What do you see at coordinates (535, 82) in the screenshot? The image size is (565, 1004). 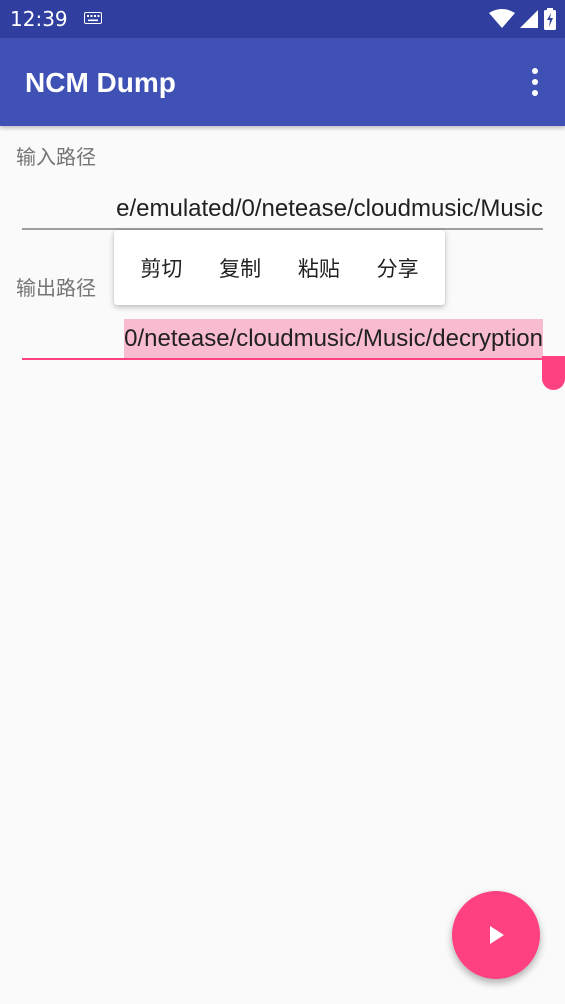 I see `more-vert-icon` at bounding box center [535, 82].